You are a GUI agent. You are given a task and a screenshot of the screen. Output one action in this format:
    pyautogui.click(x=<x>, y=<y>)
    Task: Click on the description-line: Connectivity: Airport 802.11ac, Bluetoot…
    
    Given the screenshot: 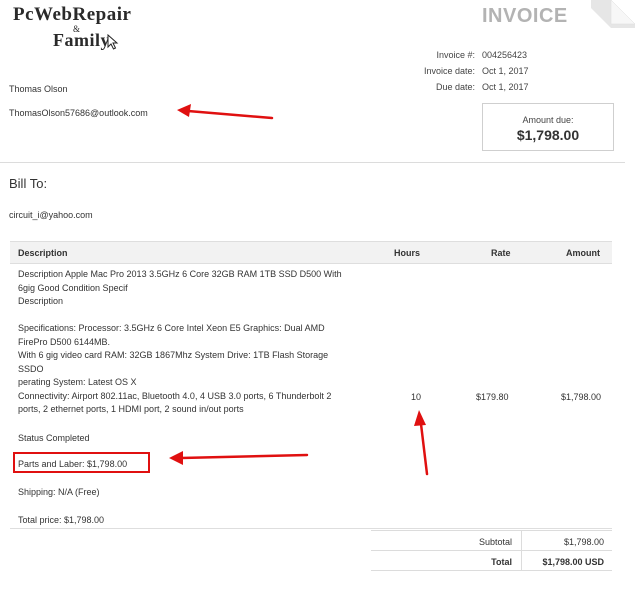 What is the action you would take?
    pyautogui.click(x=175, y=395)
    